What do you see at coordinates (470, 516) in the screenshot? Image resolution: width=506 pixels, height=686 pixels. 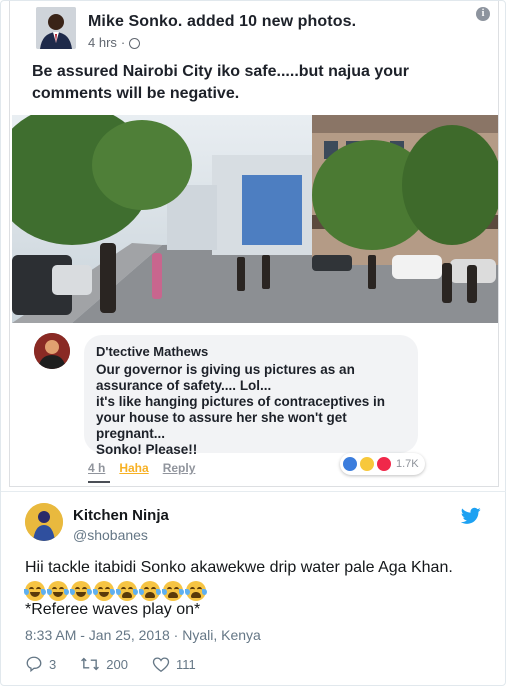 I see `twitter-bird-icon` at bounding box center [470, 516].